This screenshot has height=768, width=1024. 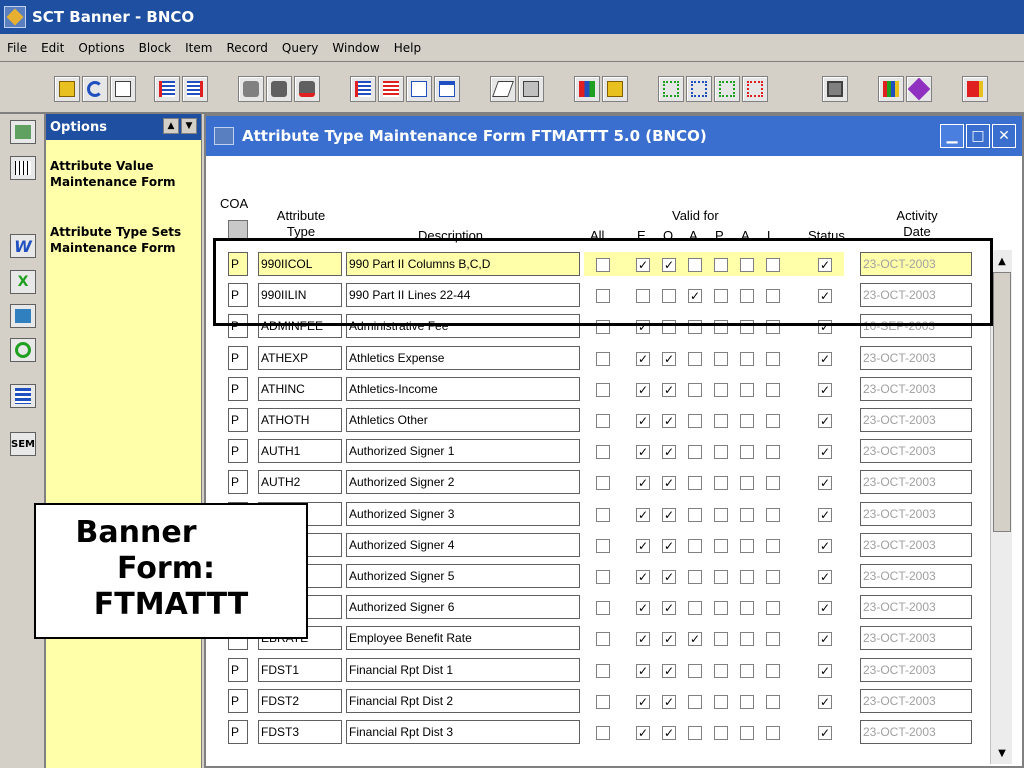 What do you see at coordinates (463, 451) in the screenshot?
I see `description-field: Authorized Signer 1` at bounding box center [463, 451].